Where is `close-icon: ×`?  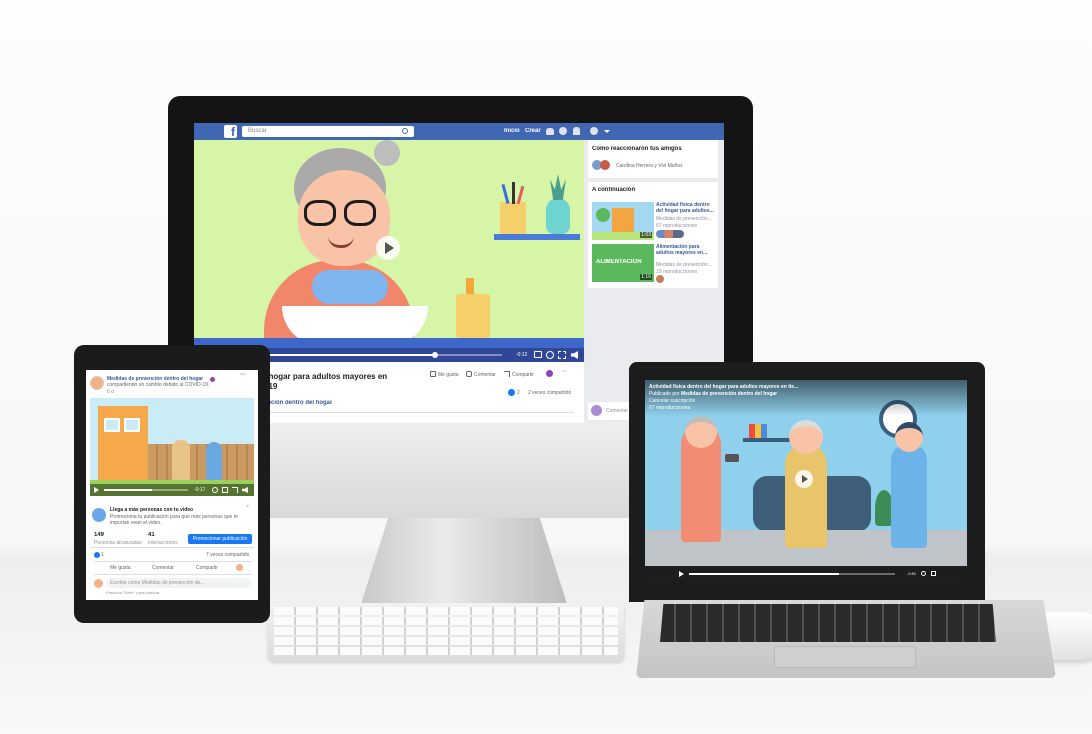 close-icon: × is located at coordinates (247, 507).